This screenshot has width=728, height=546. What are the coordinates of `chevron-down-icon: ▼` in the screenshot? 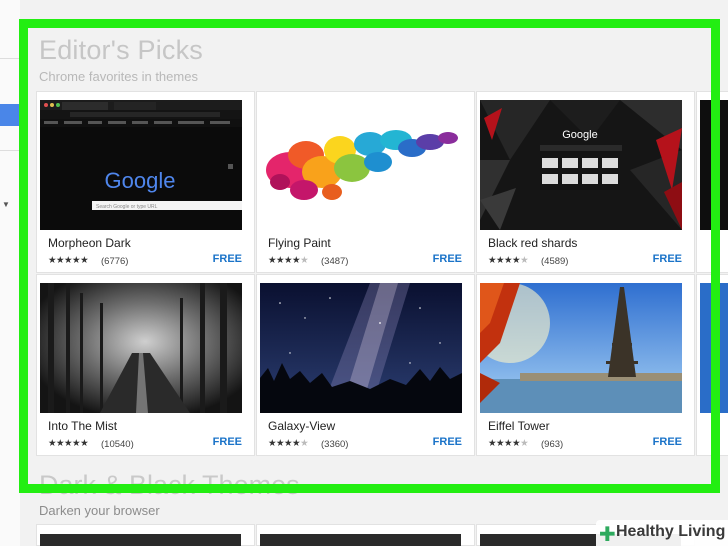 It's located at (6, 204).